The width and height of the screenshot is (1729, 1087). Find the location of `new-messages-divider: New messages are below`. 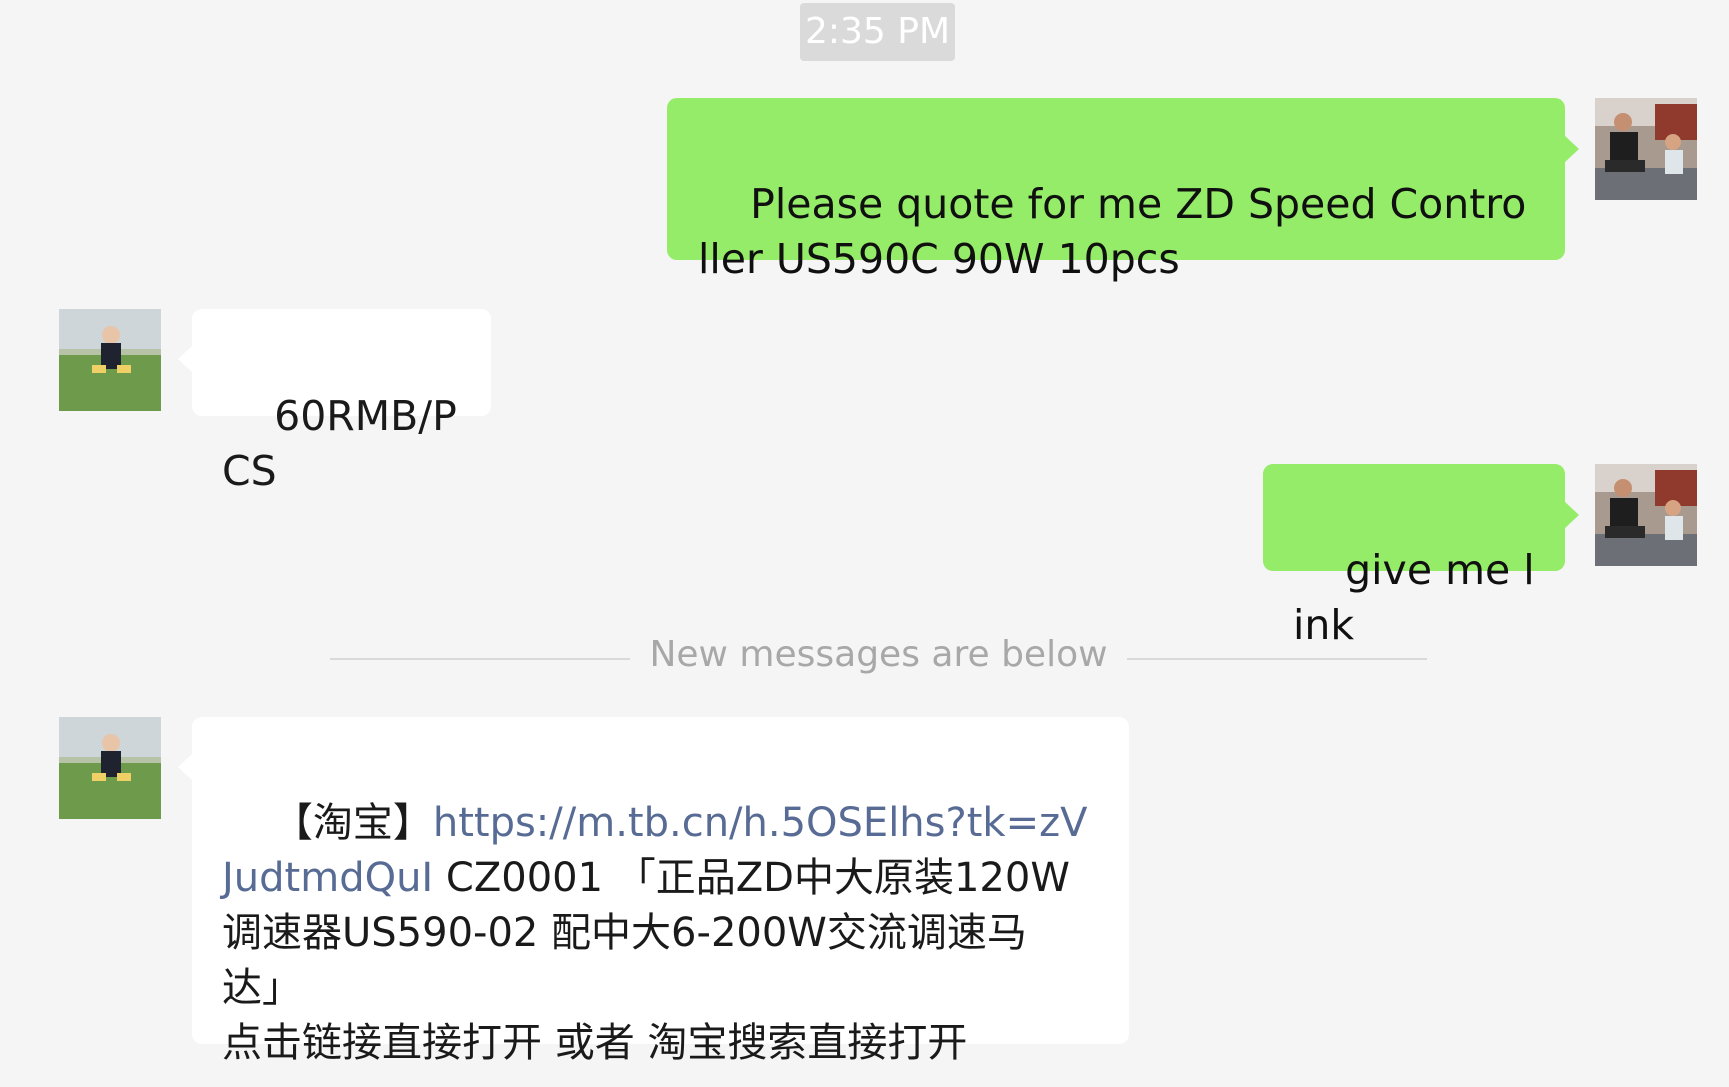

new-messages-divider: New messages are below is located at coordinates (878, 655).